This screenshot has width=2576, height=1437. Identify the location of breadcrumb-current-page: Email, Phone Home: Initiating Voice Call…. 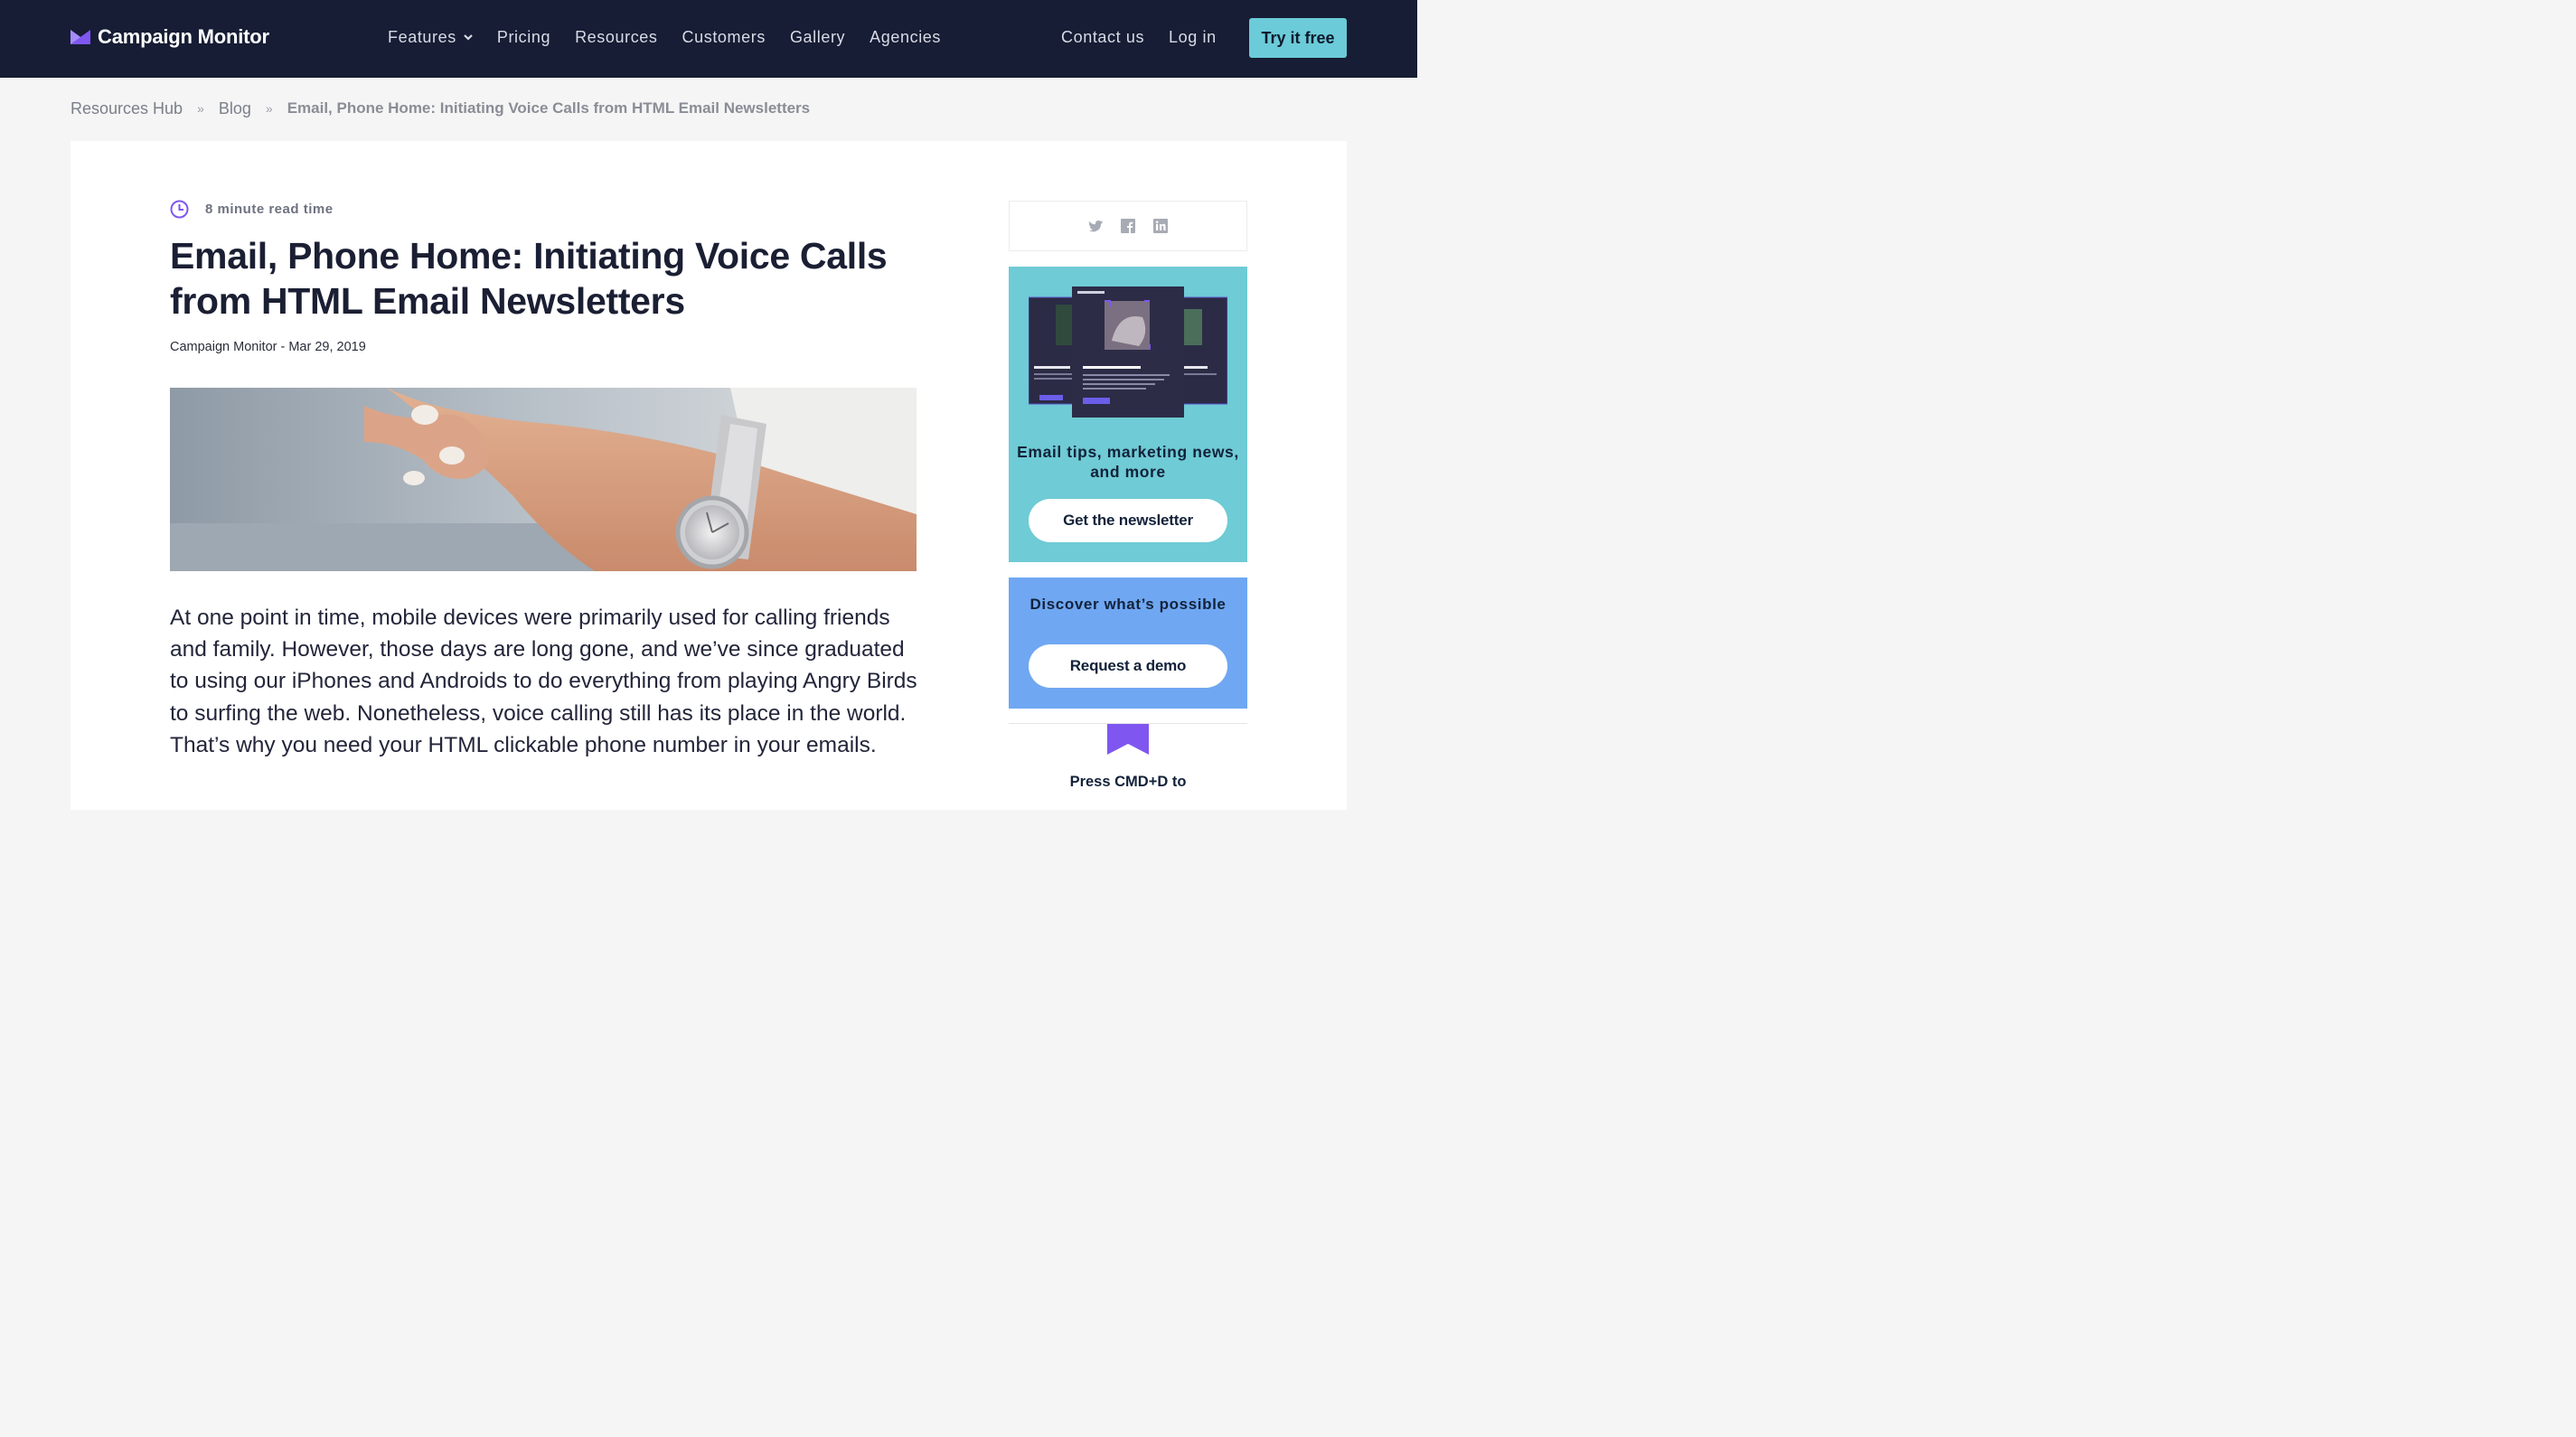
(549, 108).